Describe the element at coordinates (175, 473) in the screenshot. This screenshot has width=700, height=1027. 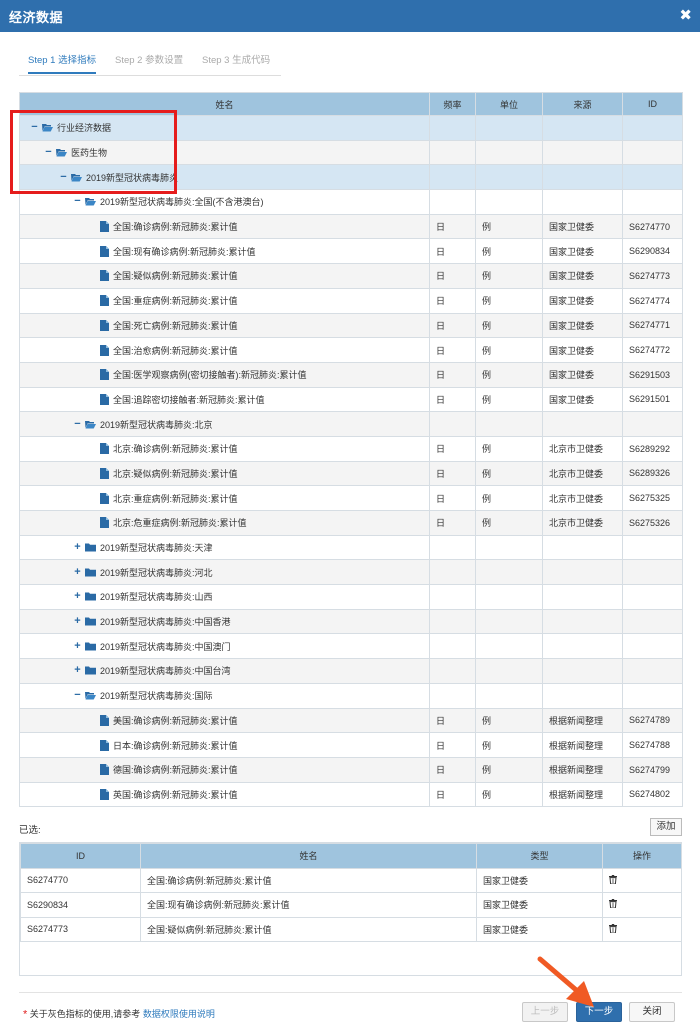
I see `row-label: 北京:疑似病例:新冠肺炎:累计值` at that location.